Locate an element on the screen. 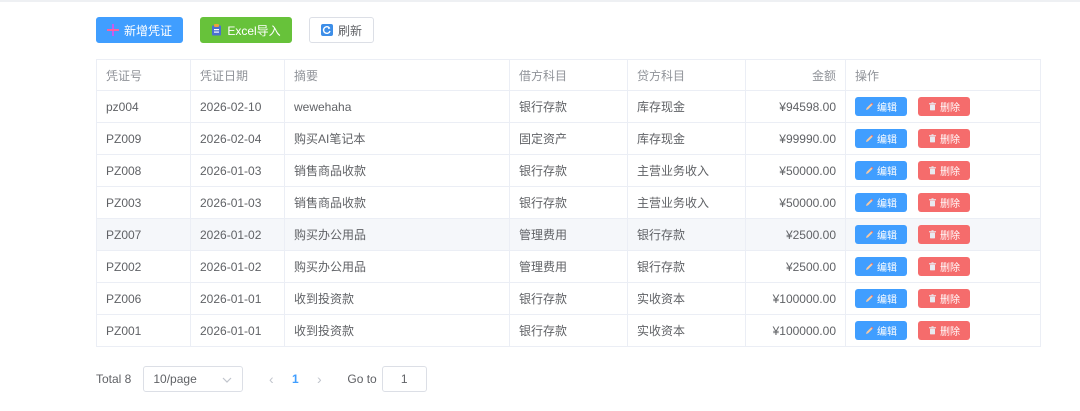  table-header-row: 凭证号 凭证日期 摘要 借方科目 贷方科目 金额 操作 is located at coordinates (568, 75).